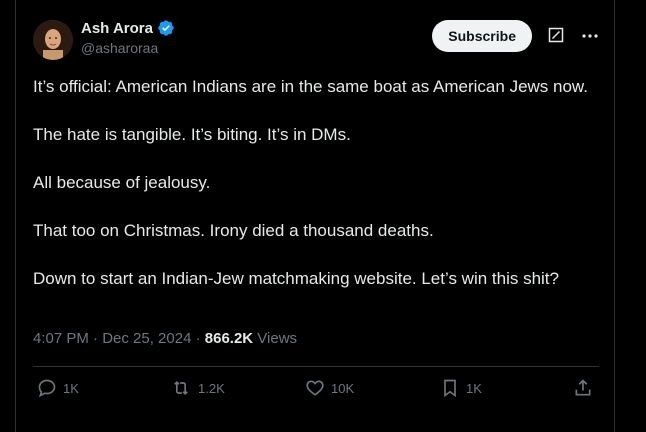 This screenshot has height=432, width=646. What do you see at coordinates (122, 182) in the screenshot?
I see `tweet-paragraph: All because of jealousy.` at bounding box center [122, 182].